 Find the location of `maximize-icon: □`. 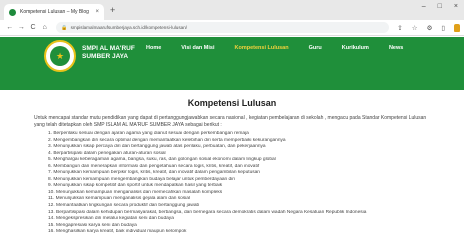

maximize-icon: □ is located at coordinates (440, 6).